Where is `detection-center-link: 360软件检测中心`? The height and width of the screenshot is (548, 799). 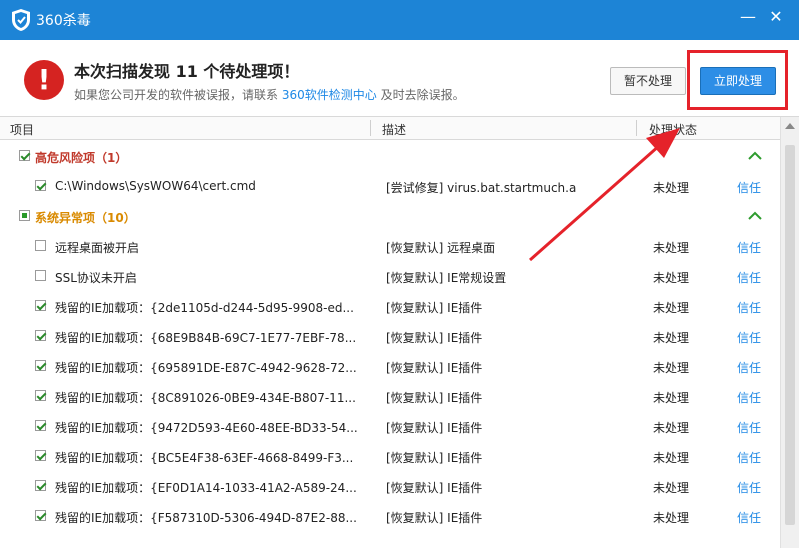 detection-center-link: 360软件检测中心 is located at coordinates (329, 95).